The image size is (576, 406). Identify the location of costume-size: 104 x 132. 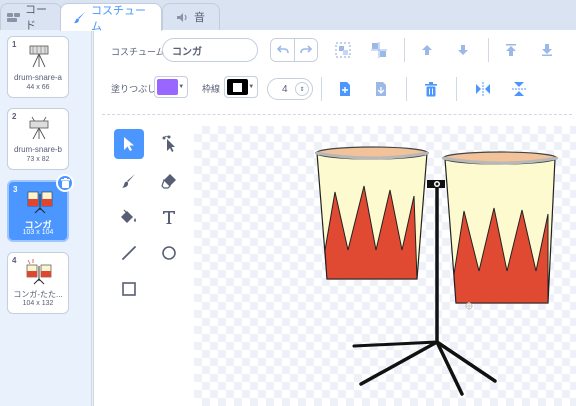
(38, 303).